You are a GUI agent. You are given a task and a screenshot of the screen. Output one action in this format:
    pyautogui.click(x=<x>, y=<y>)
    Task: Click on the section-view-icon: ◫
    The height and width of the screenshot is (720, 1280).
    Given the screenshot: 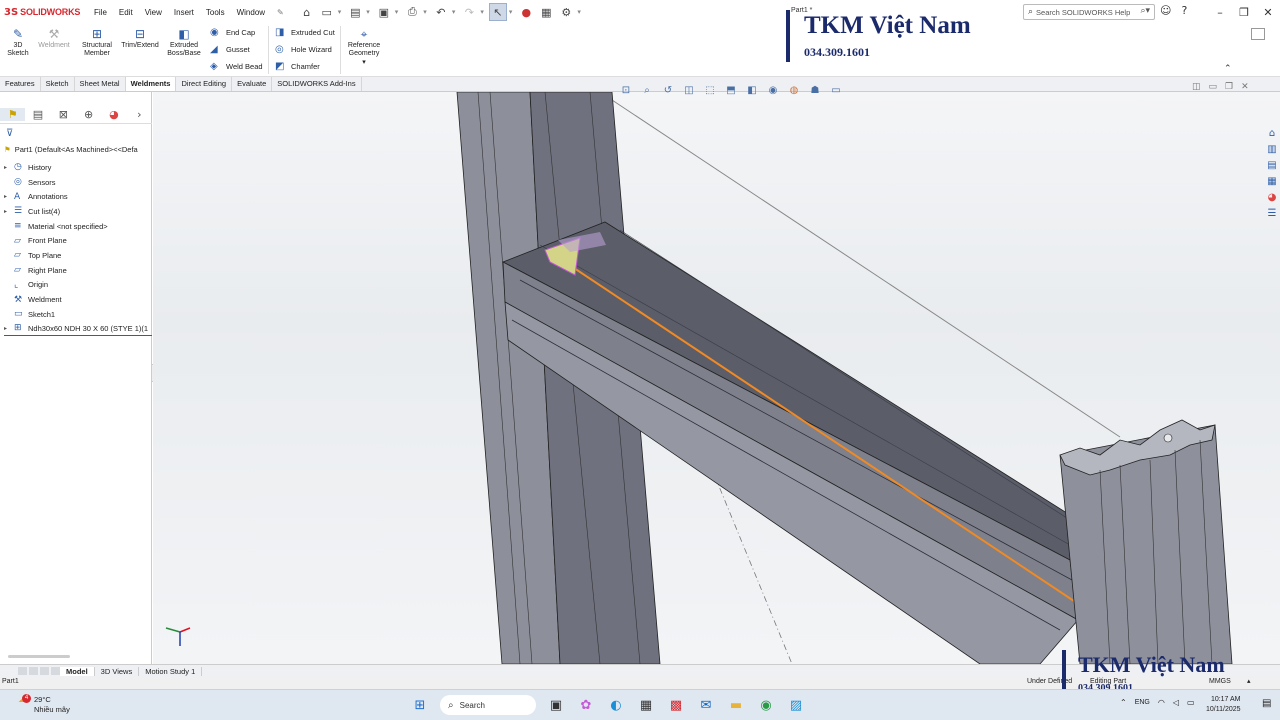 What is the action you would take?
    pyautogui.click(x=689, y=90)
    